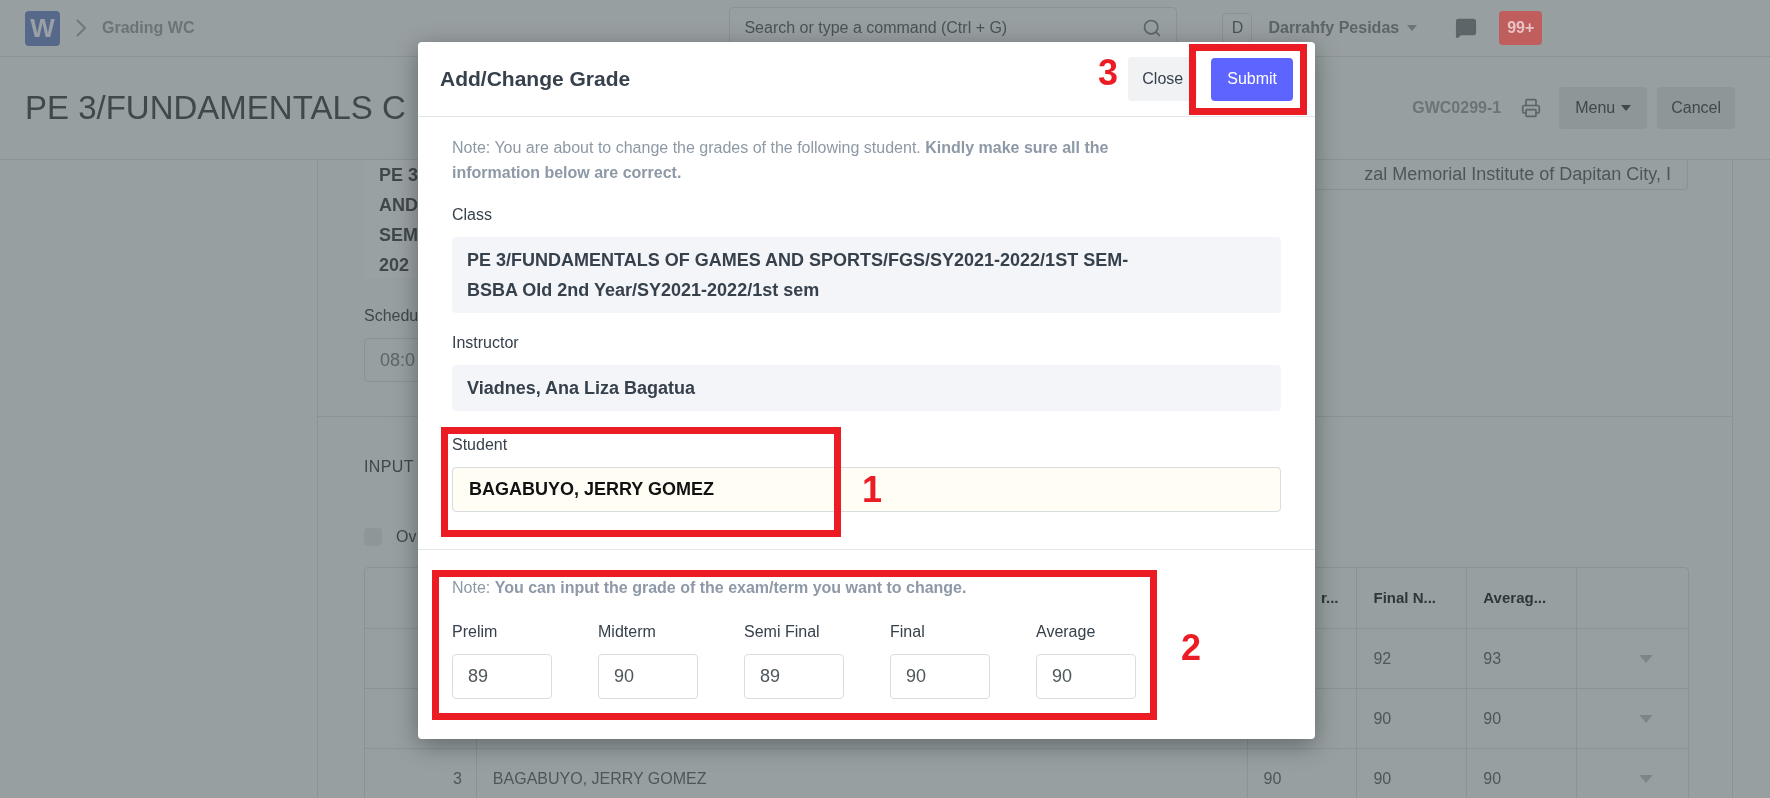 Image resolution: width=1770 pixels, height=798 pixels. Describe the element at coordinates (457, 778) in the screenshot. I see `row-number: 3` at that location.